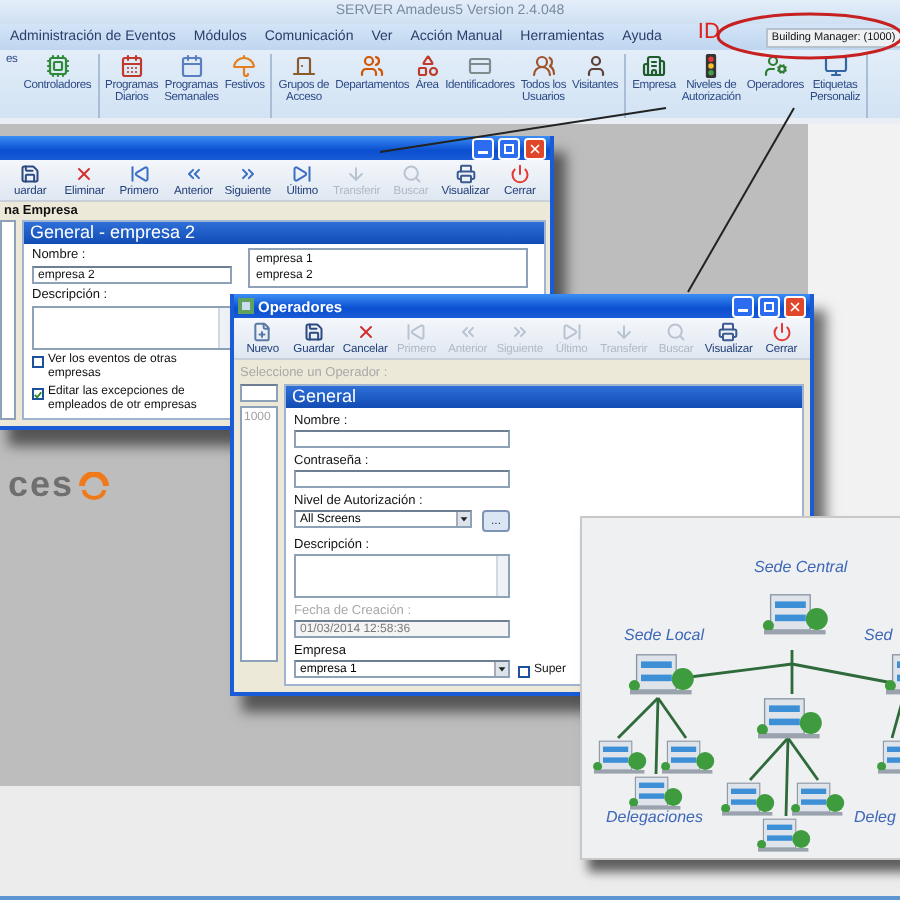 The image size is (900, 900). What do you see at coordinates (801, 567) in the screenshot?
I see `diagram-label: Sede Central` at bounding box center [801, 567].